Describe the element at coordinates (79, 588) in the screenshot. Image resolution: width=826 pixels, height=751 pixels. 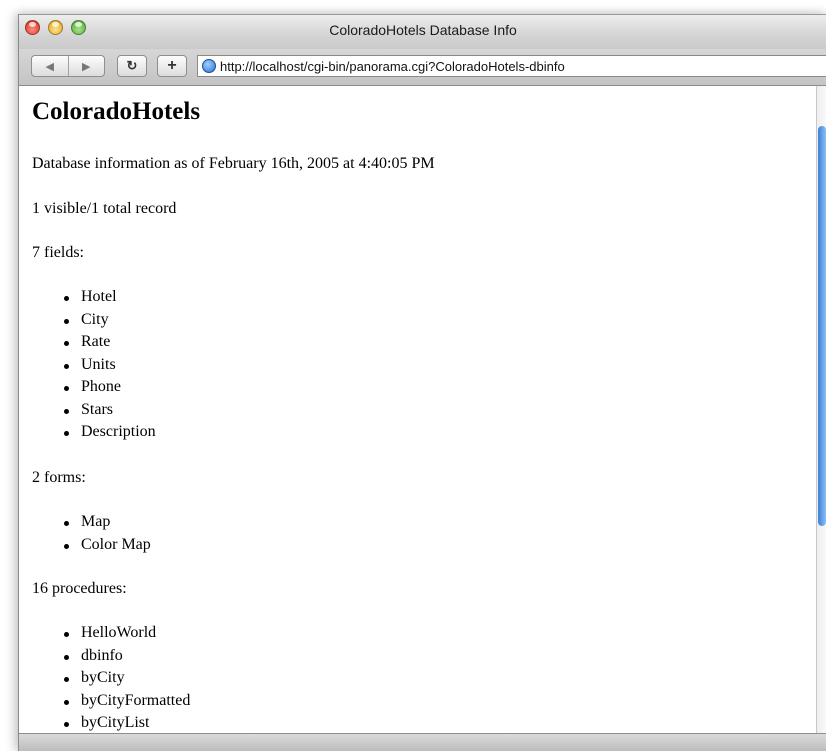
I see `procedures-label: 16 procedures:` at that location.